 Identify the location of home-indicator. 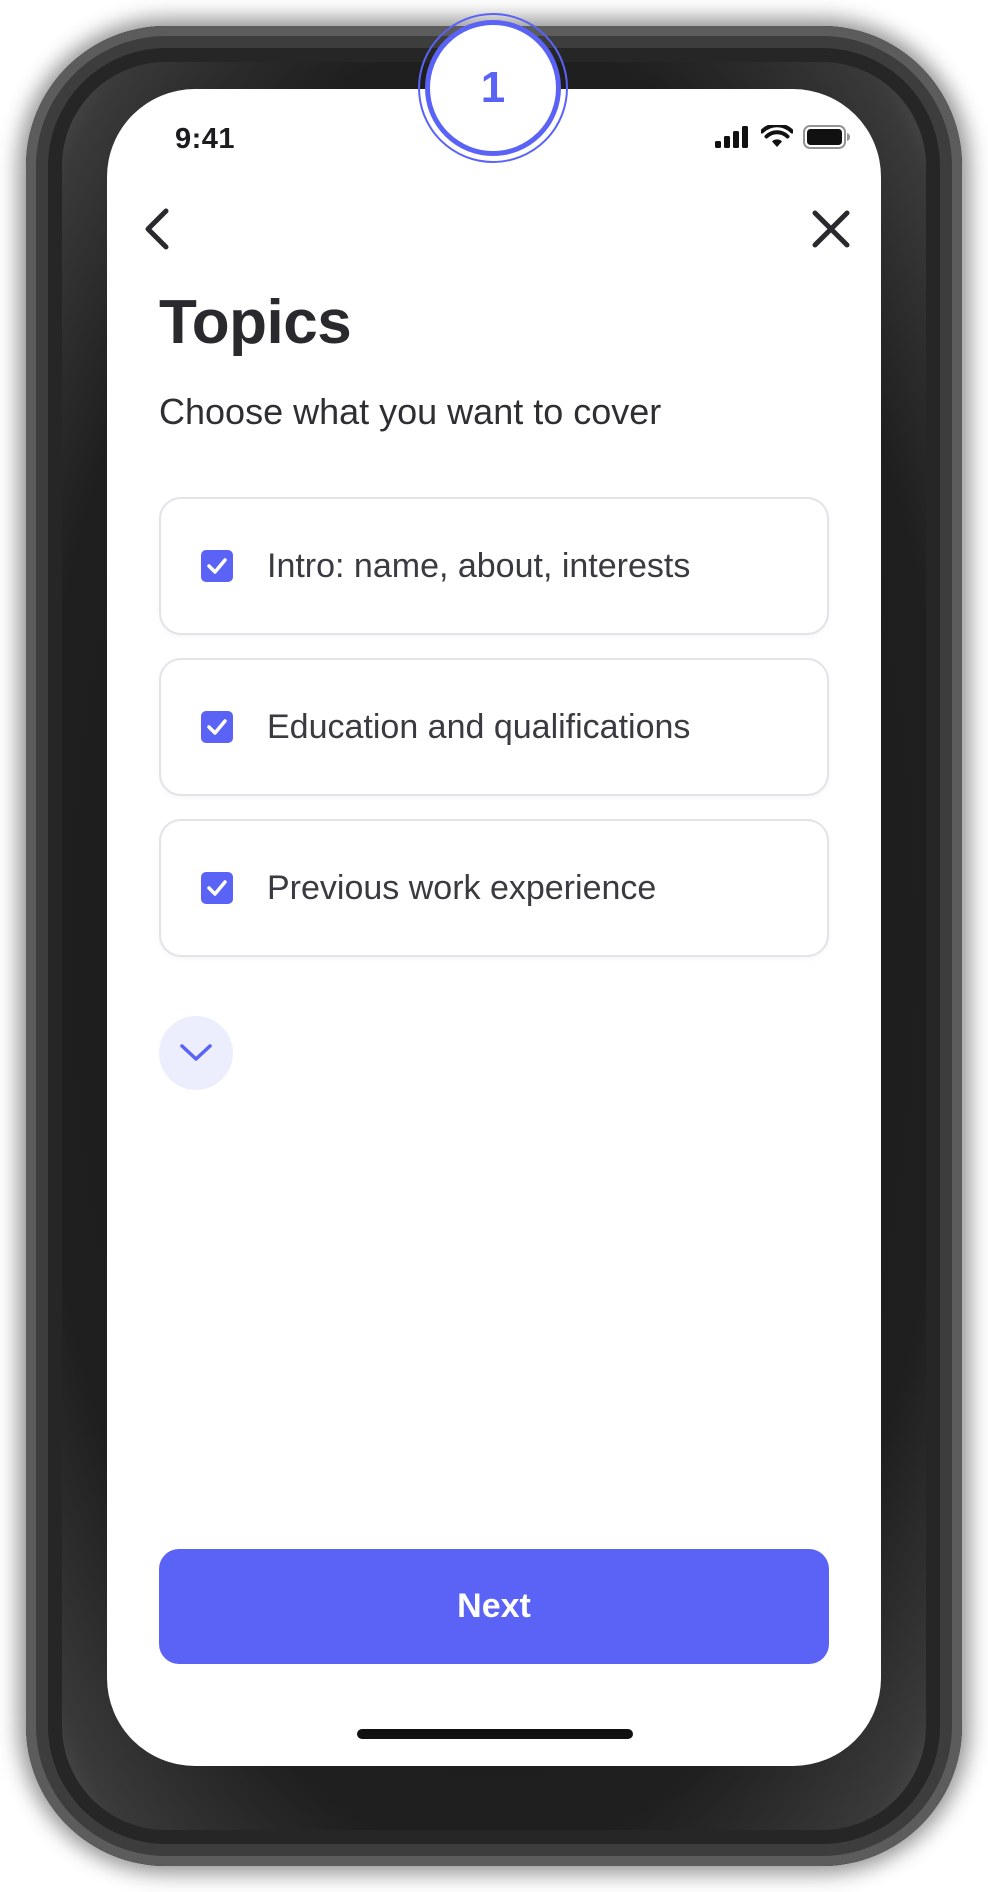
(495, 1734).